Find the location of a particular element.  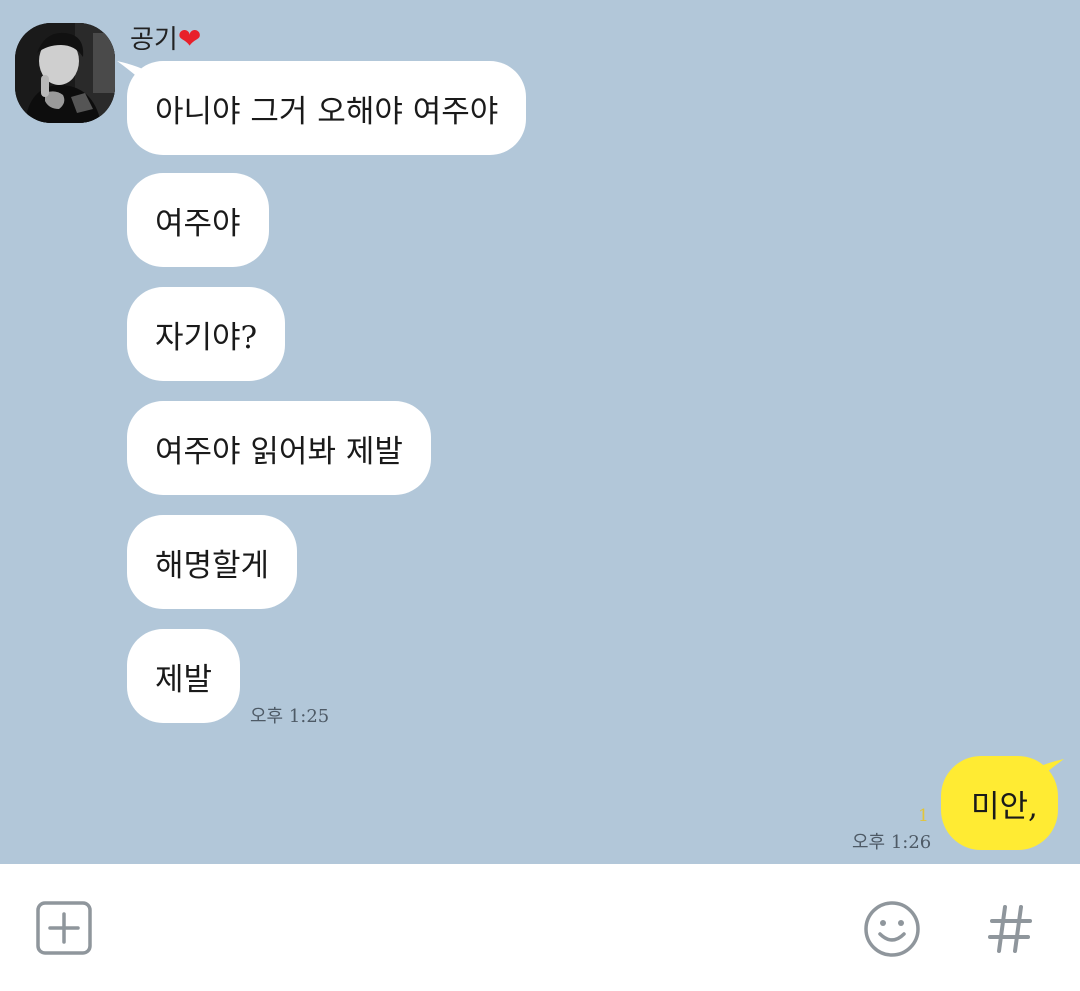

sender-avatar is located at coordinates (65, 73).